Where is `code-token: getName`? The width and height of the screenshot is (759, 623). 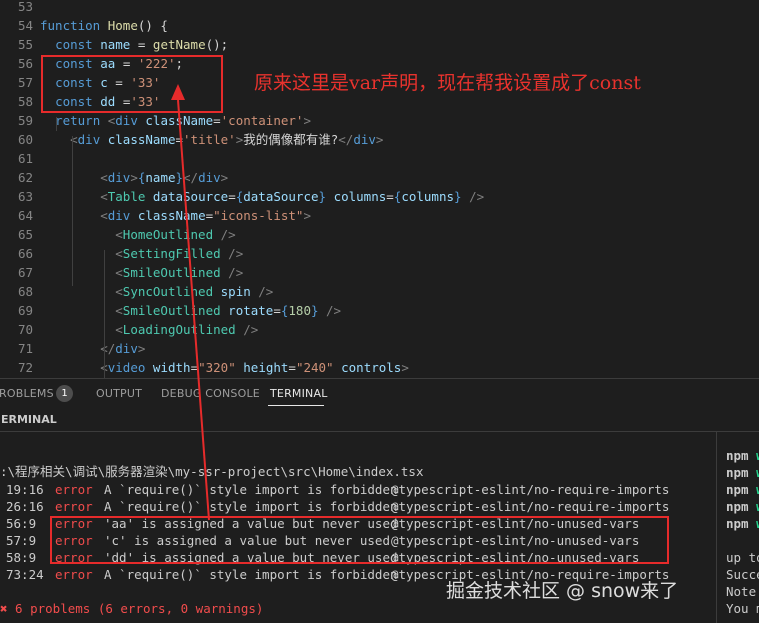
code-token: getName is located at coordinates (179, 44).